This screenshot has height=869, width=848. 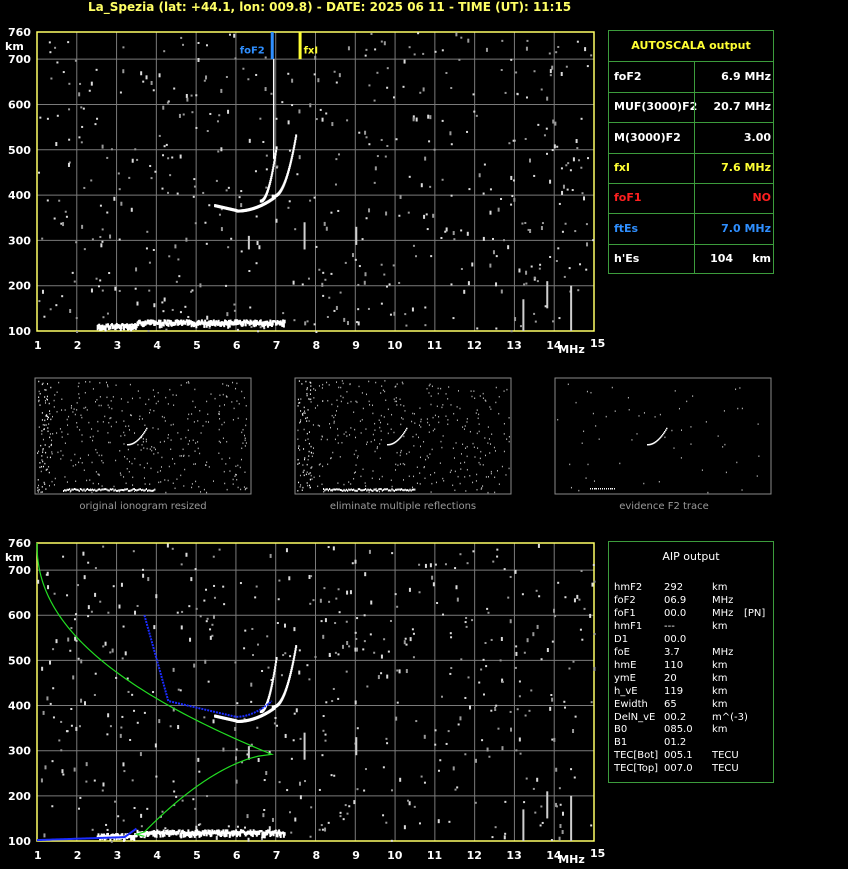 I want to click on interference-streak, so click(x=304, y=236).